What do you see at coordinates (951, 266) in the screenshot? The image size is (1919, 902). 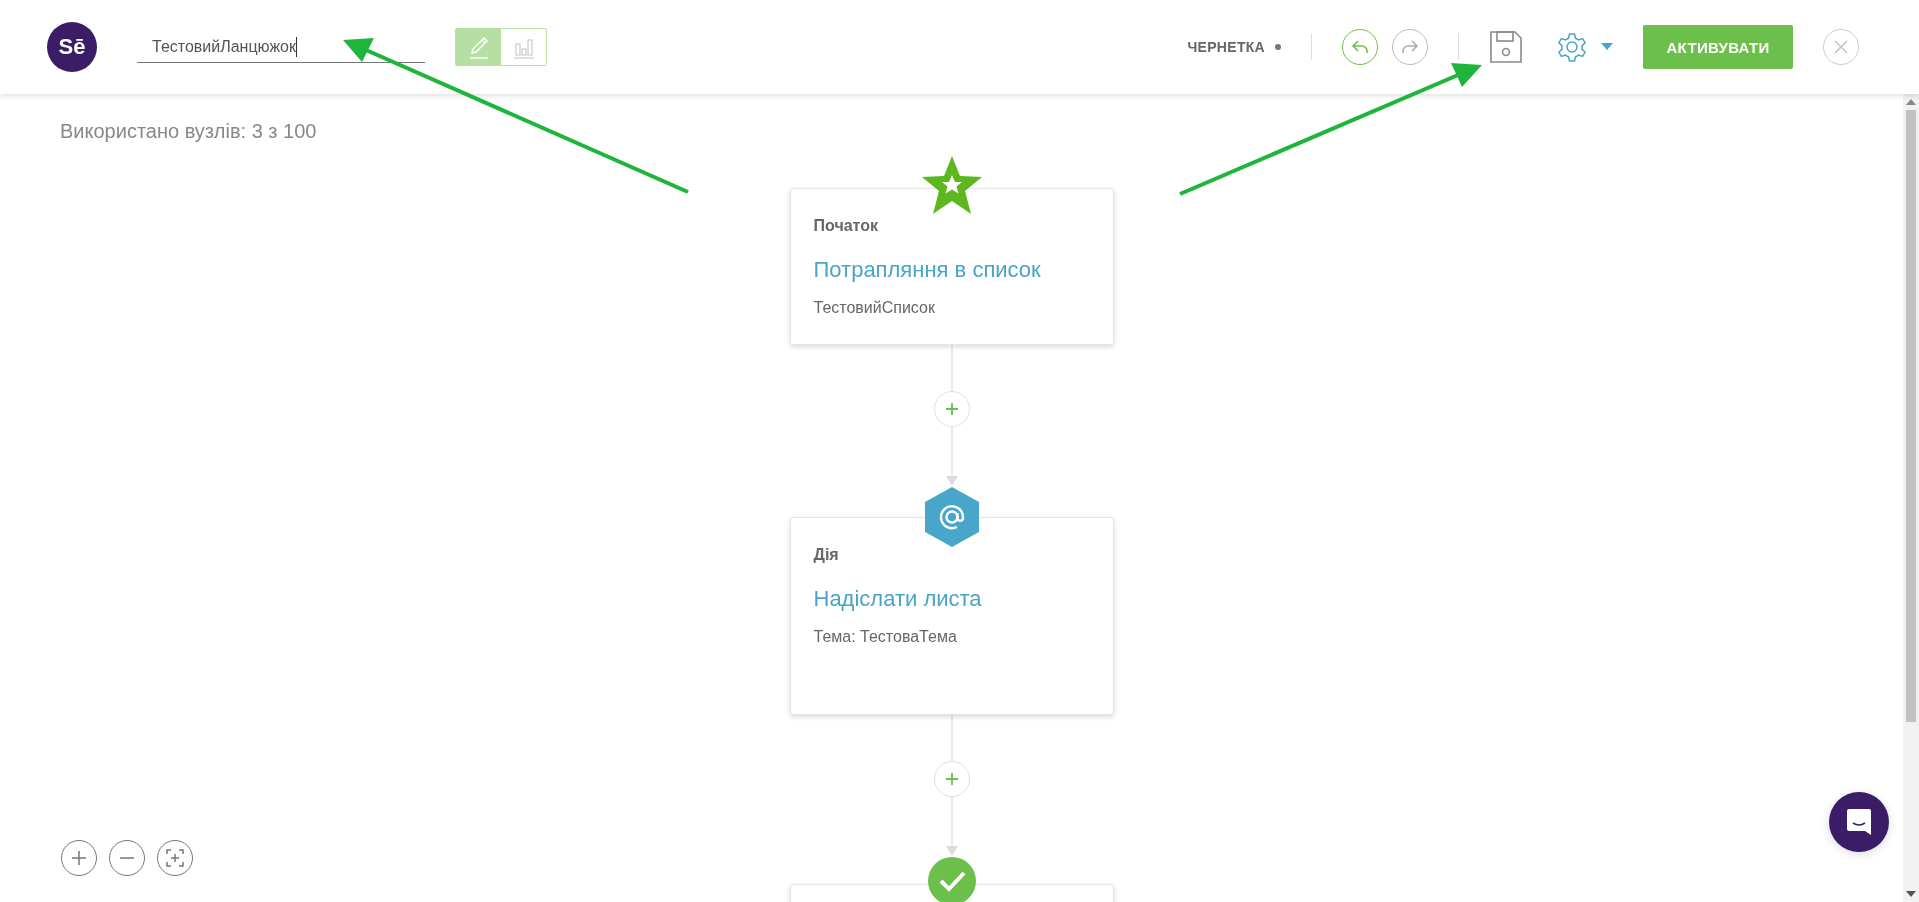 I see `node-card: Початок Потрапляння в список ТестовийСписок` at bounding box center [951, 266].